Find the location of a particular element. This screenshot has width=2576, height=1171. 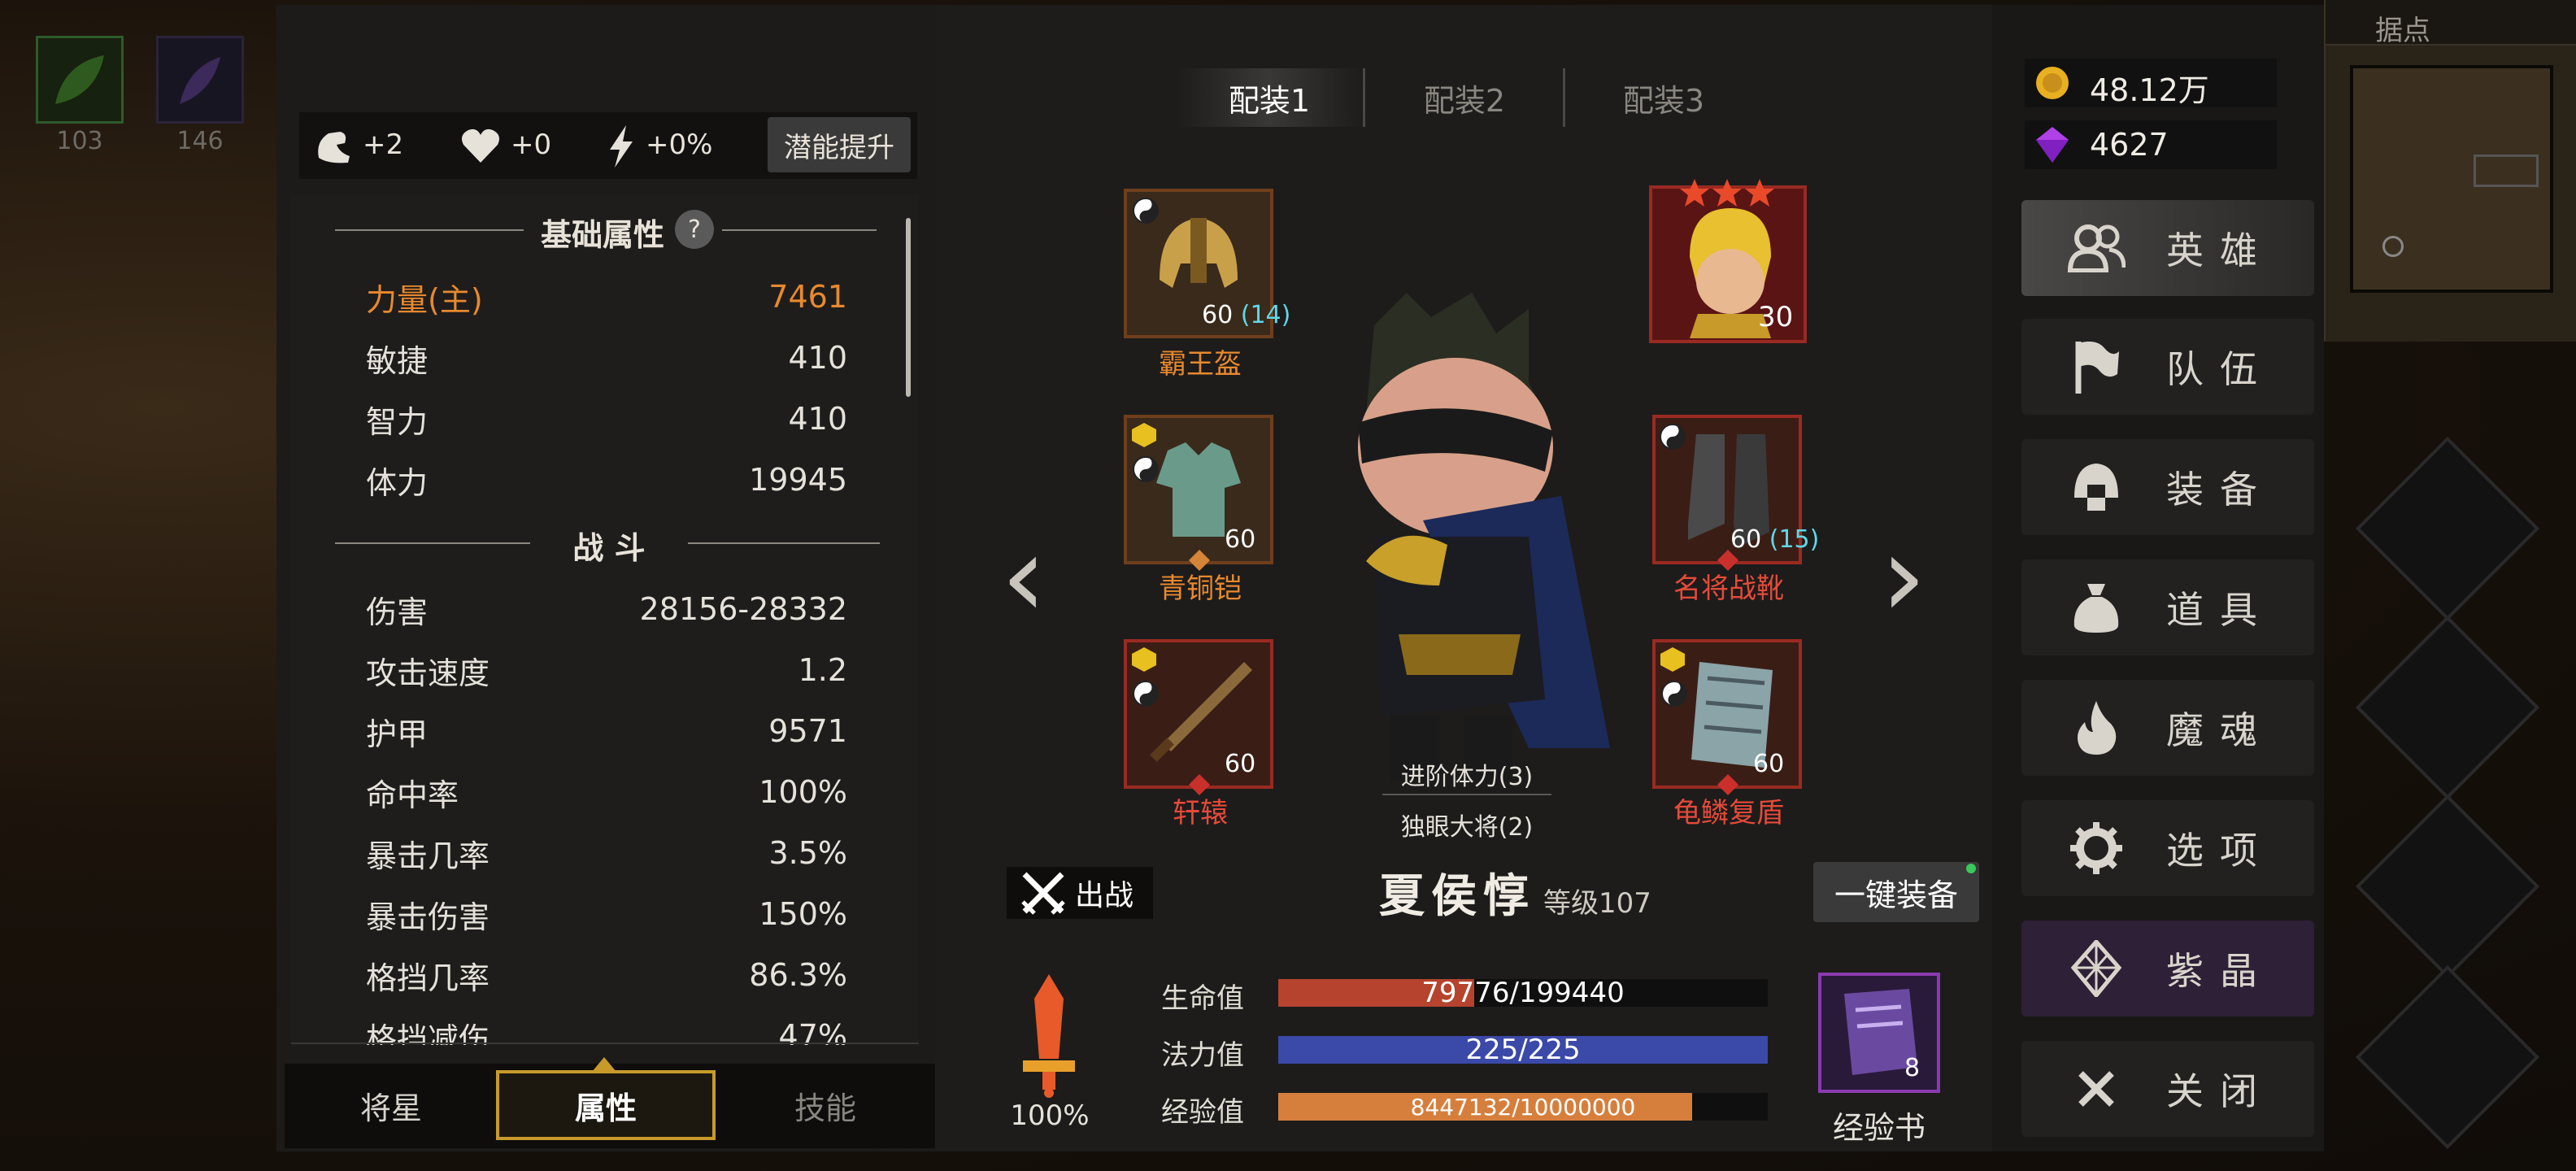

mp-value: 225/225 is located at coordinates (1523, 1050).